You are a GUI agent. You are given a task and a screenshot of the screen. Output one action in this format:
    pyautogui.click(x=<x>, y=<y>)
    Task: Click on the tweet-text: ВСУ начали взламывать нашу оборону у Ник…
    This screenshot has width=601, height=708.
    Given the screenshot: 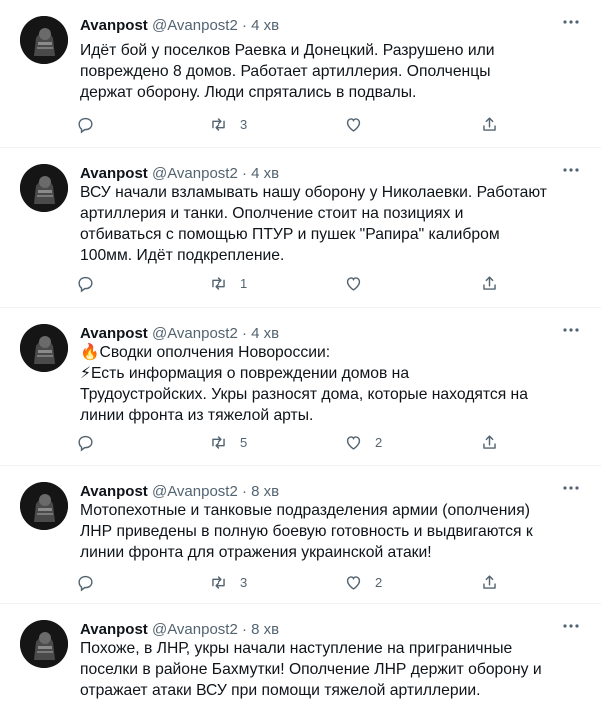 What is the action you would take?
    pyautogui.click(x=313, y=224)
    